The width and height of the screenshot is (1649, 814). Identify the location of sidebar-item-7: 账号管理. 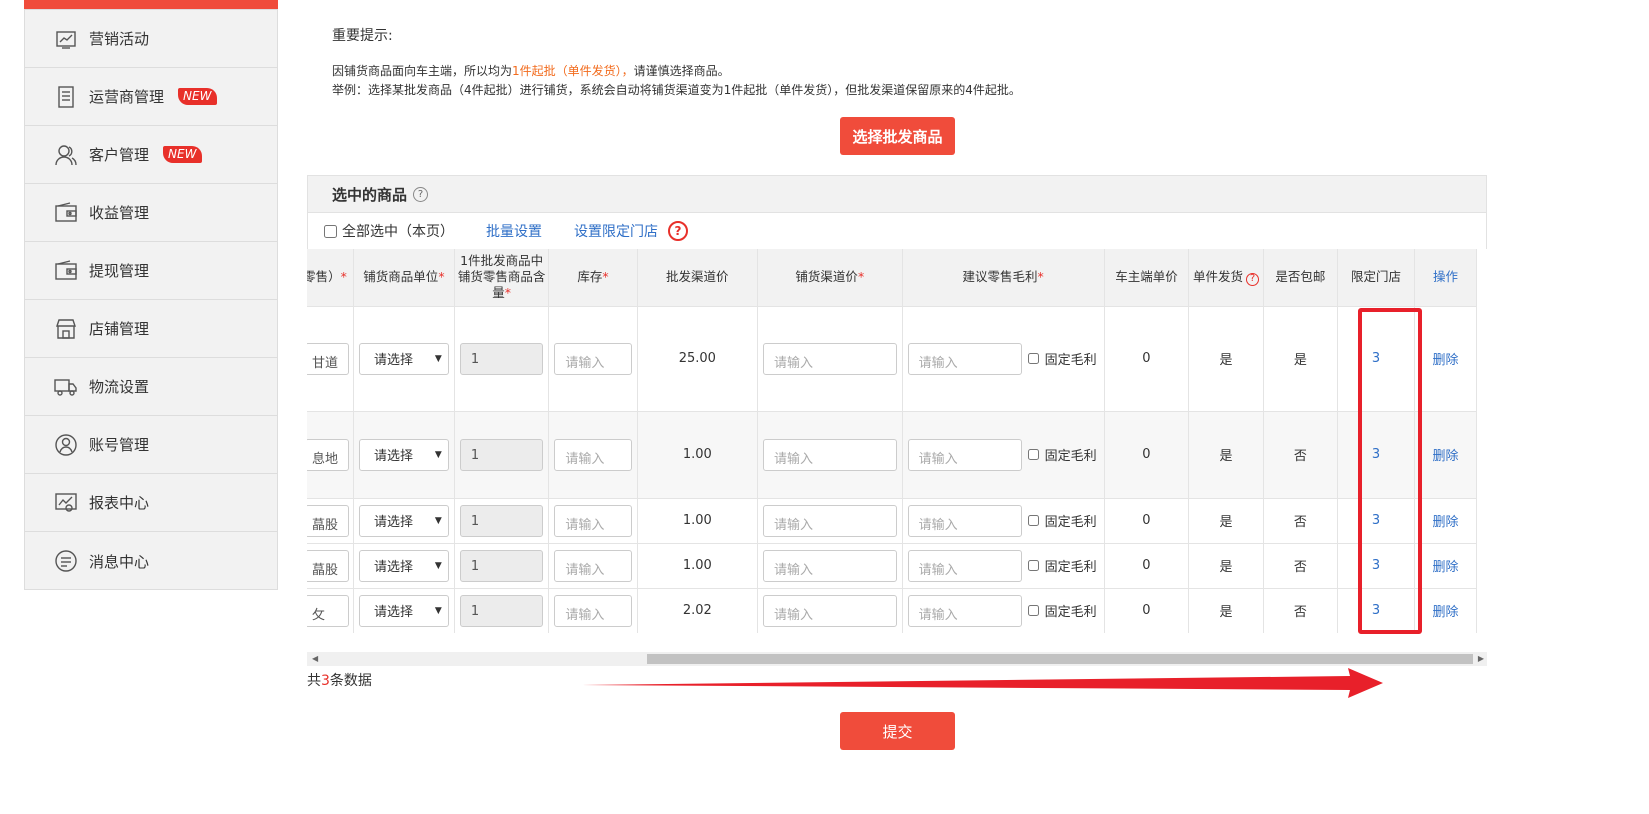
(151, 445).